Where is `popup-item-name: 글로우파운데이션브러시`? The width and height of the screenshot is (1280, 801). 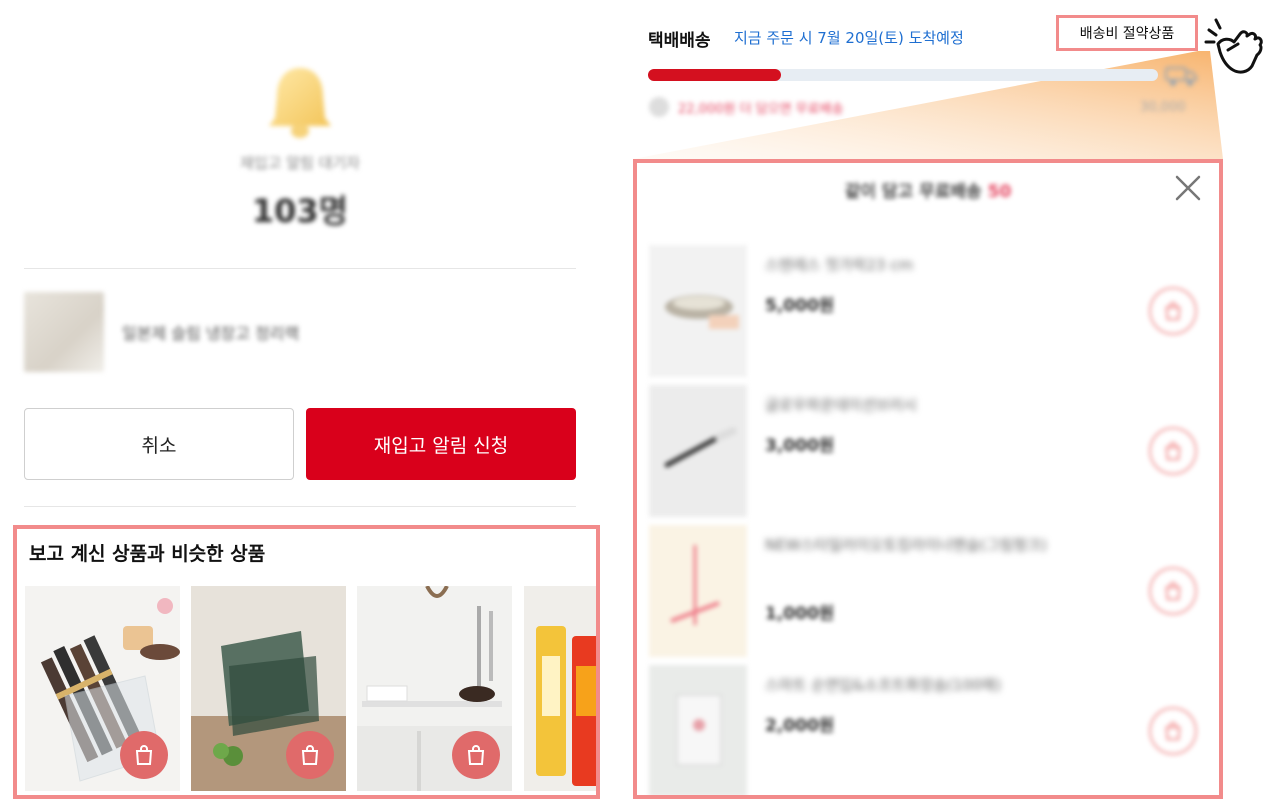 popup-item-name: 글로우파운데이션브러시 is located at coordinates (841, 405).